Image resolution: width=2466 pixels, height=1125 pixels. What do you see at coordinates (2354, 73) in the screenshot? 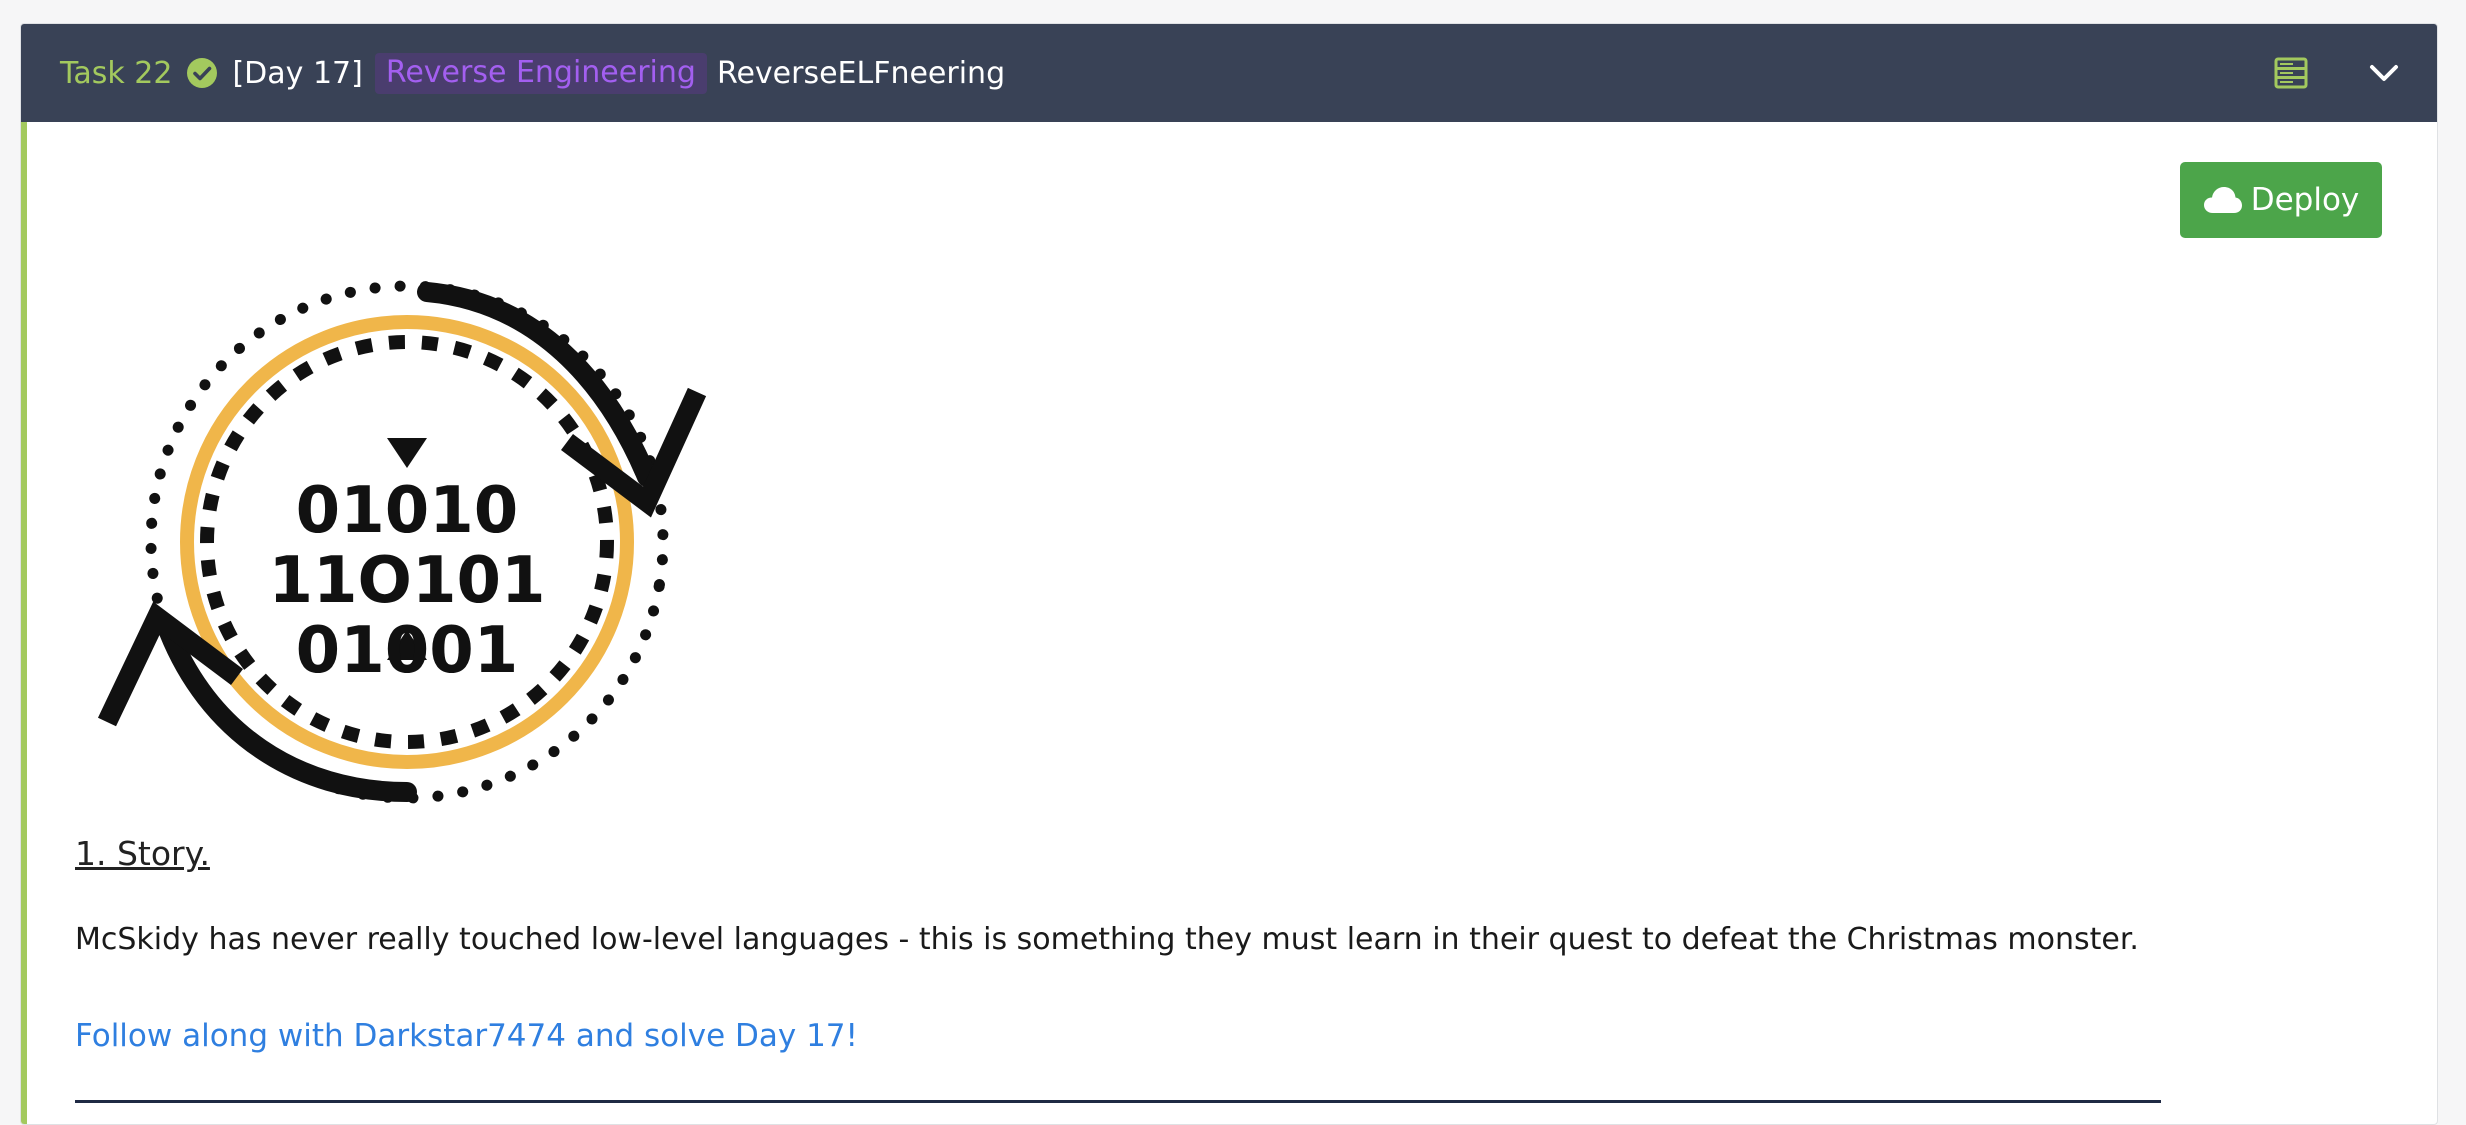
I see `header-actions` at bounding box center [2354, 73].